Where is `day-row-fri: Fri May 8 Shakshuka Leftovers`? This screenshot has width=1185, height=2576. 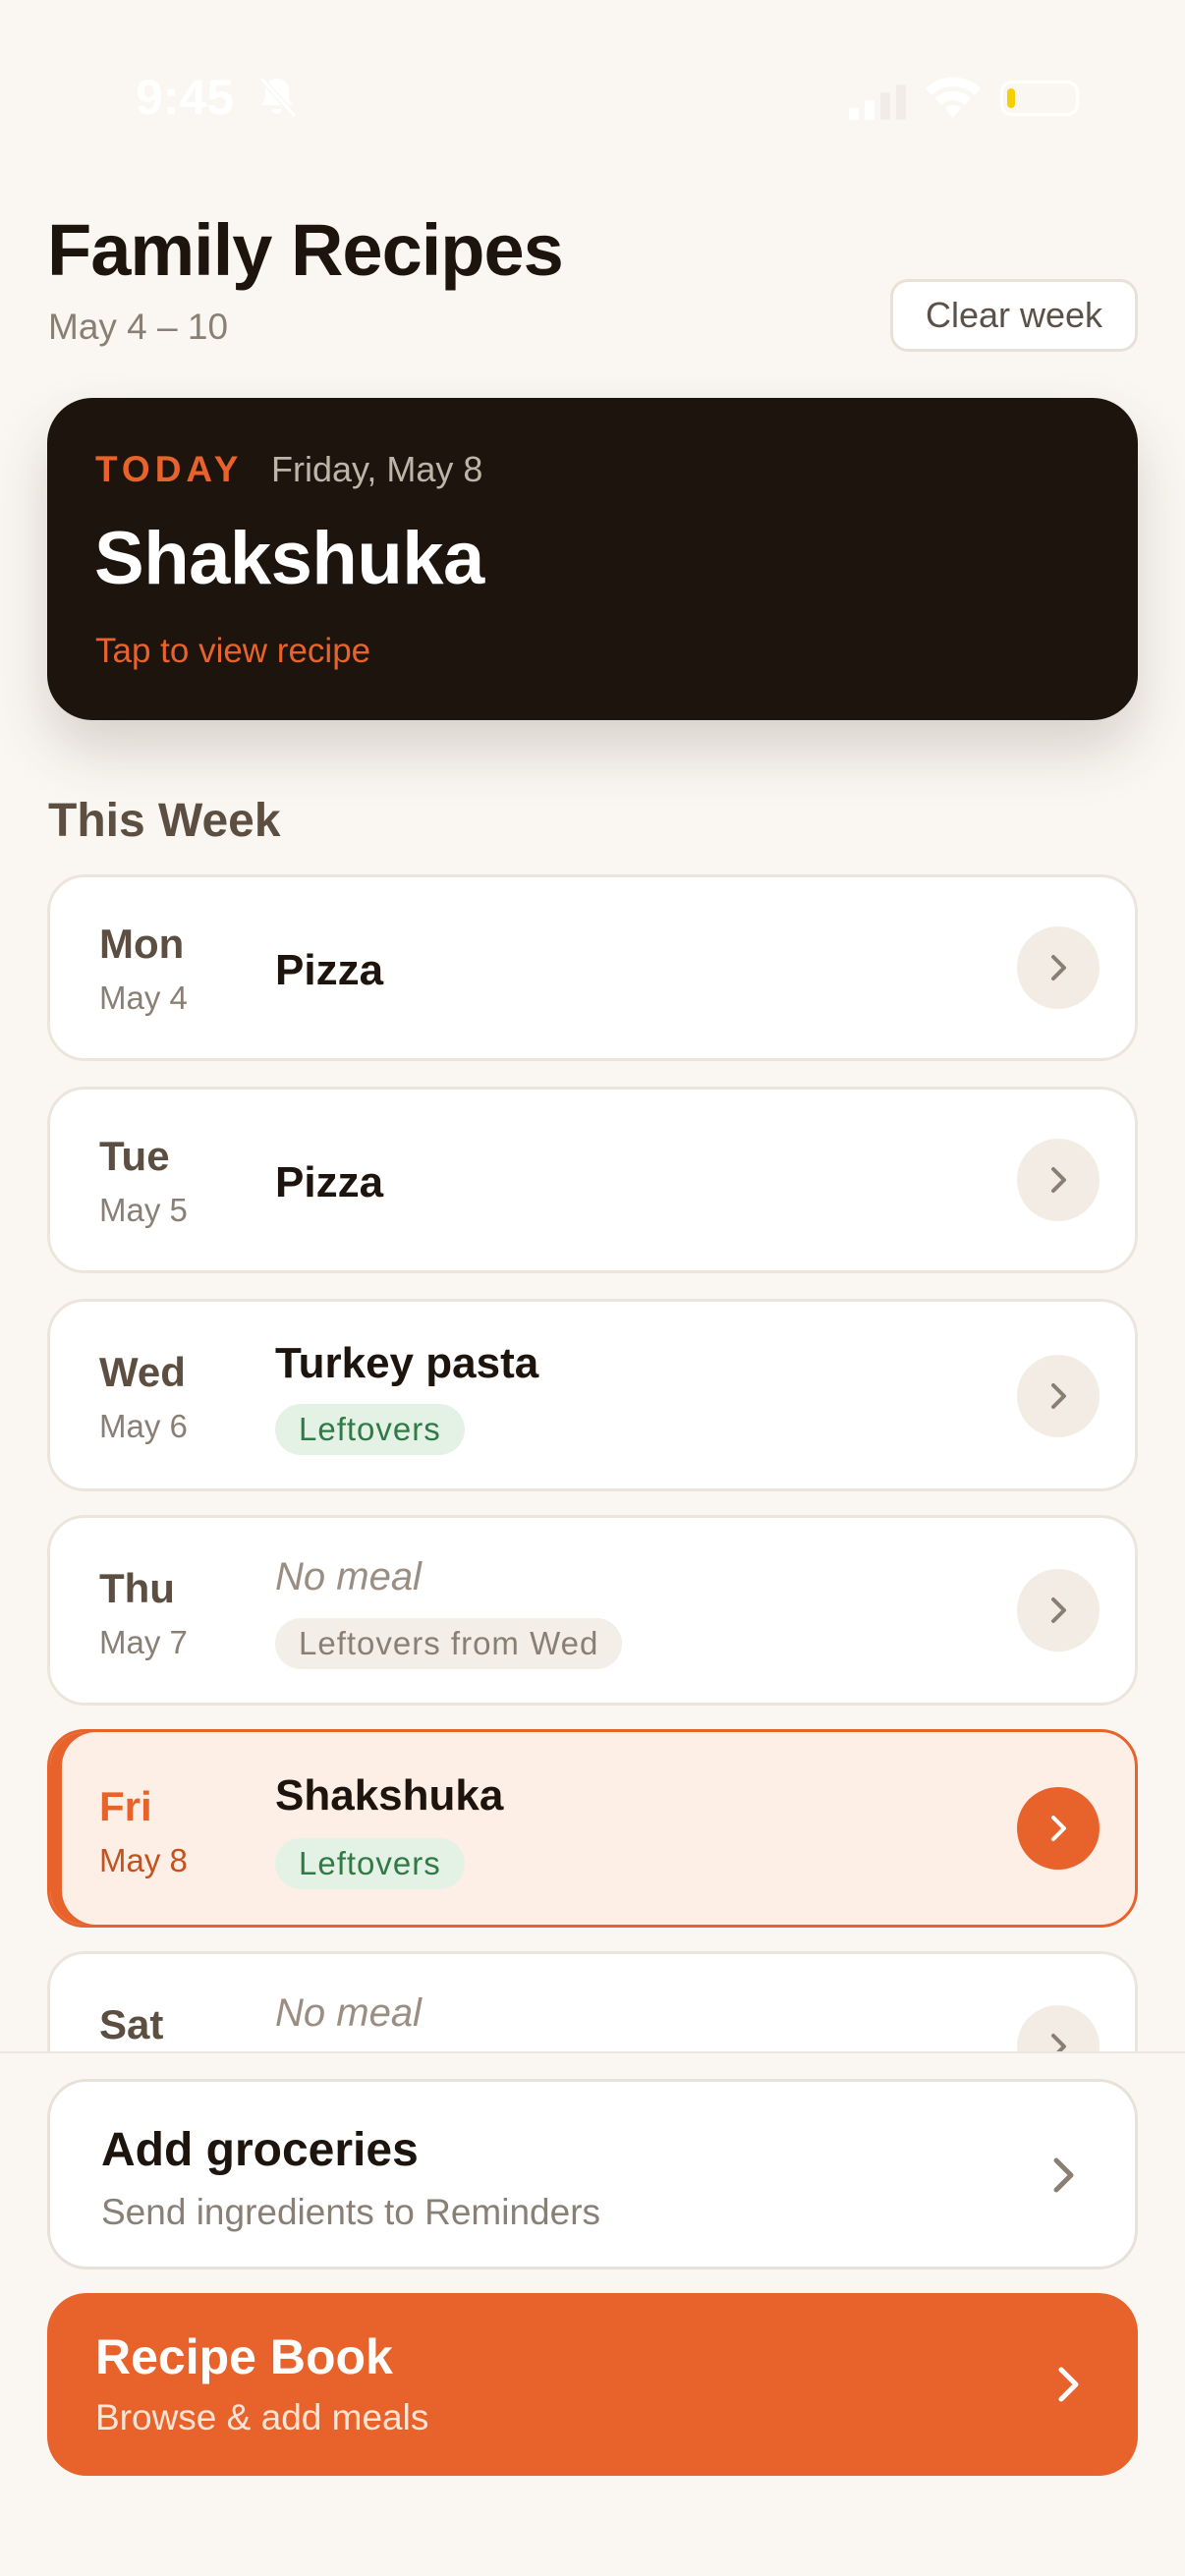 day-row-fri: Fri May 8 Shakshuka Leftovers is located at coordinates (592, 1828).